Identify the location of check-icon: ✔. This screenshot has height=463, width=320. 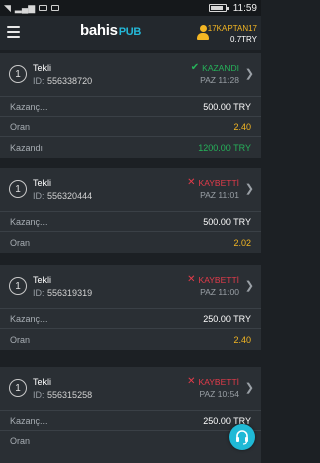
(195, 67).